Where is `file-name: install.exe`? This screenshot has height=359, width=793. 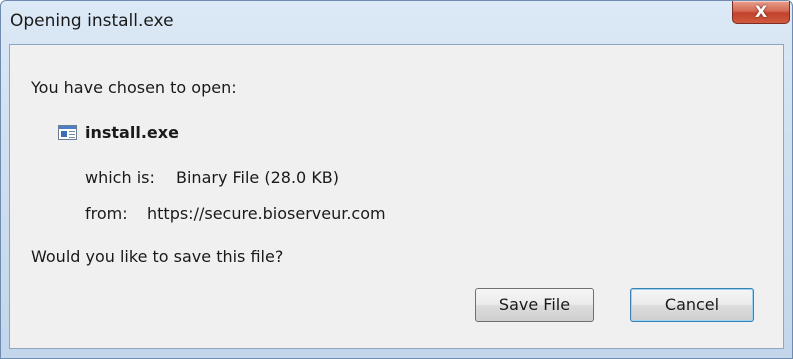 file-name: install.exe is located at coordinates (132, 132).